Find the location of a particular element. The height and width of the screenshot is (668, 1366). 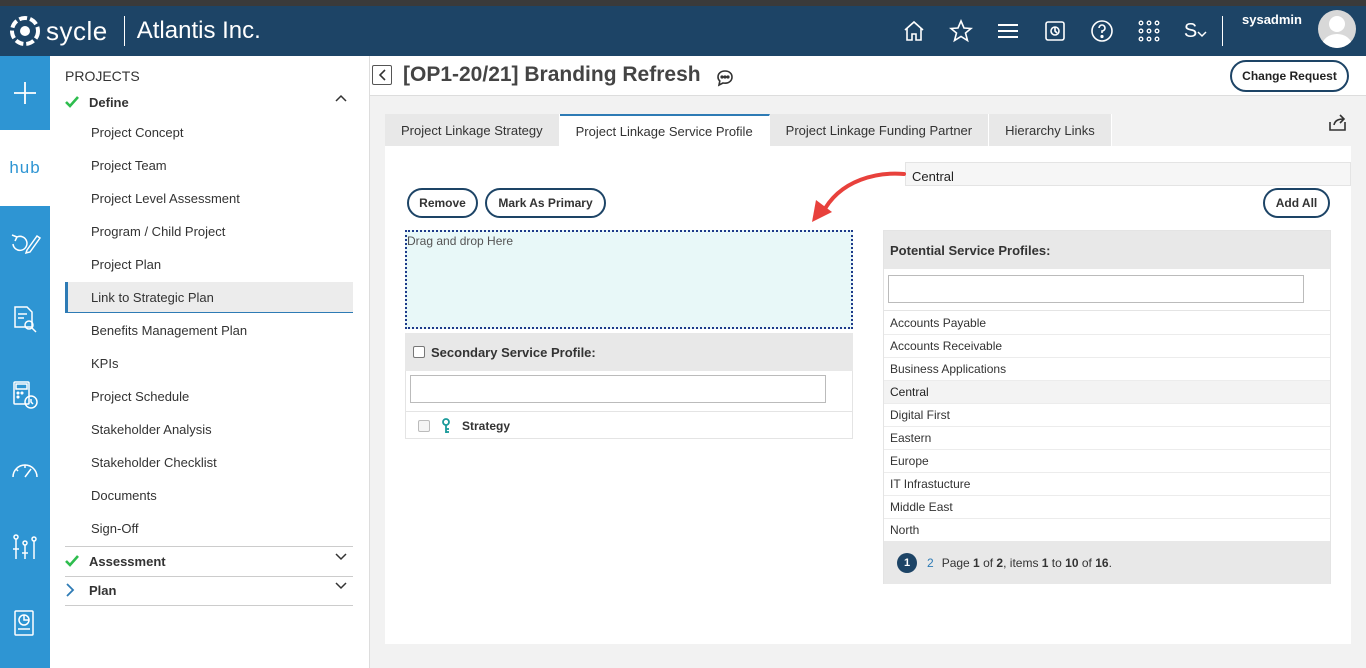

sycle-logo: sycle is located at coordinates (58, 31).